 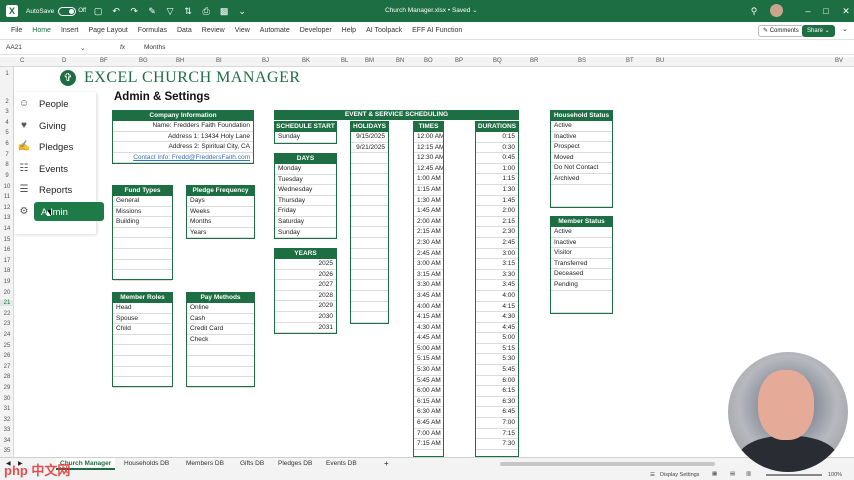 What do you see at coordinates (183, 158) in the screenshot?
I see `company-contact: Contact Info: Fredd@FreddersFaith.com` at bounding box center [183, 158].